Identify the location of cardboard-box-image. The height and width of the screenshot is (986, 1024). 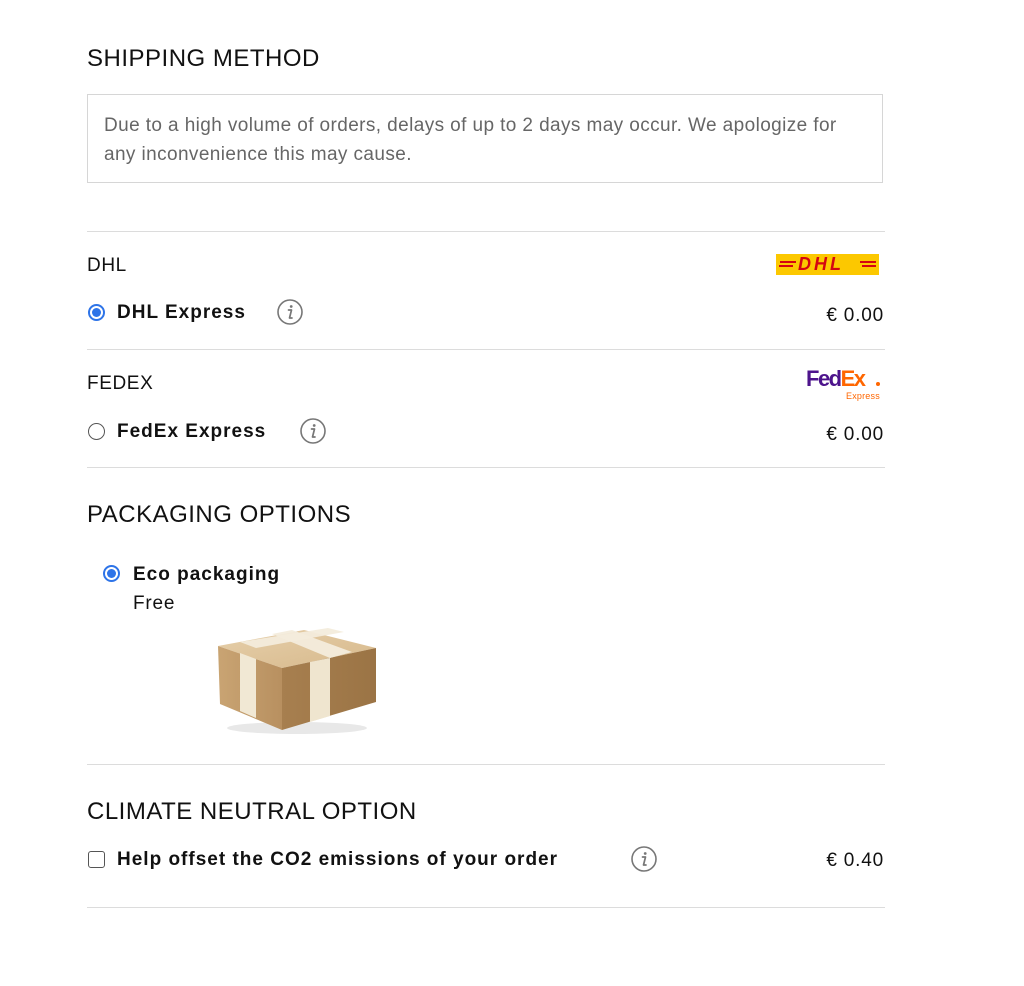
(297, 681).